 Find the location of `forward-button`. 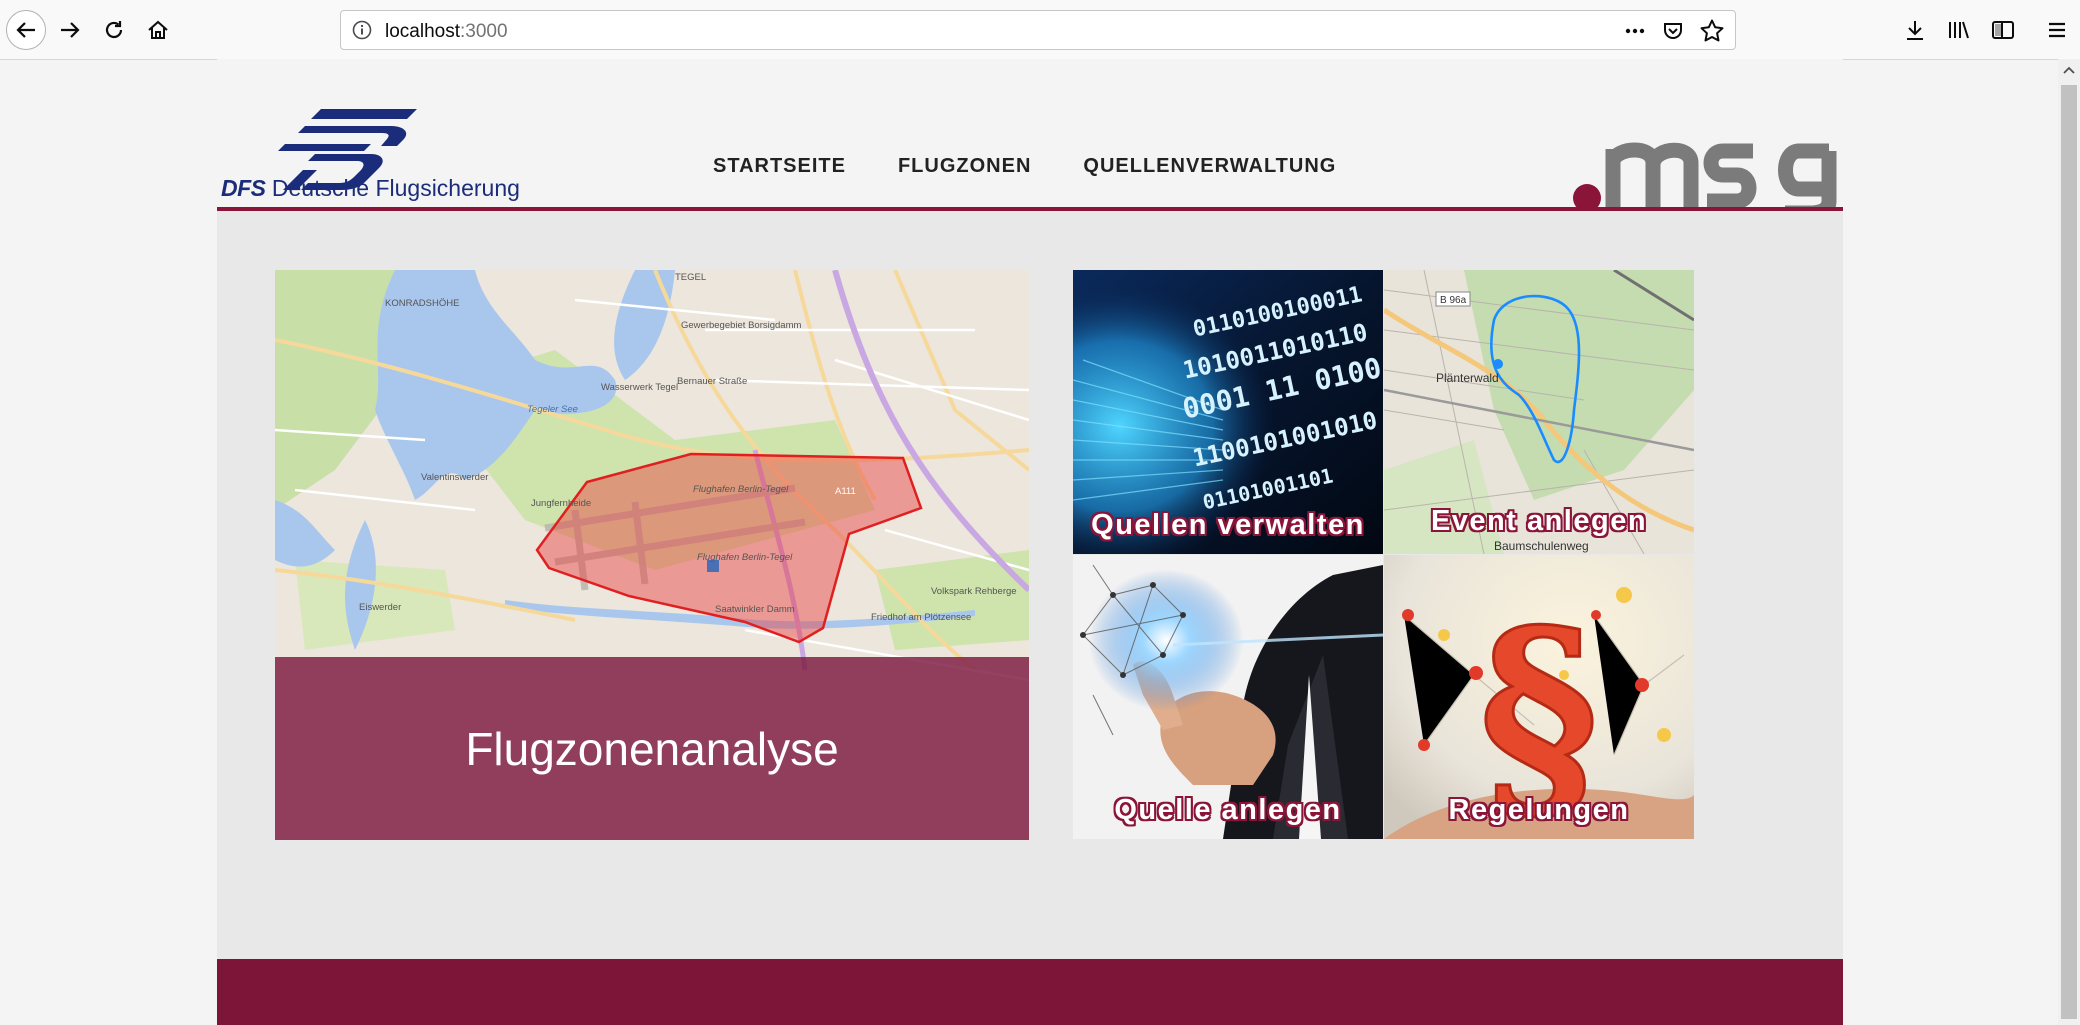

forward-button is located at coordinates (70, 30).